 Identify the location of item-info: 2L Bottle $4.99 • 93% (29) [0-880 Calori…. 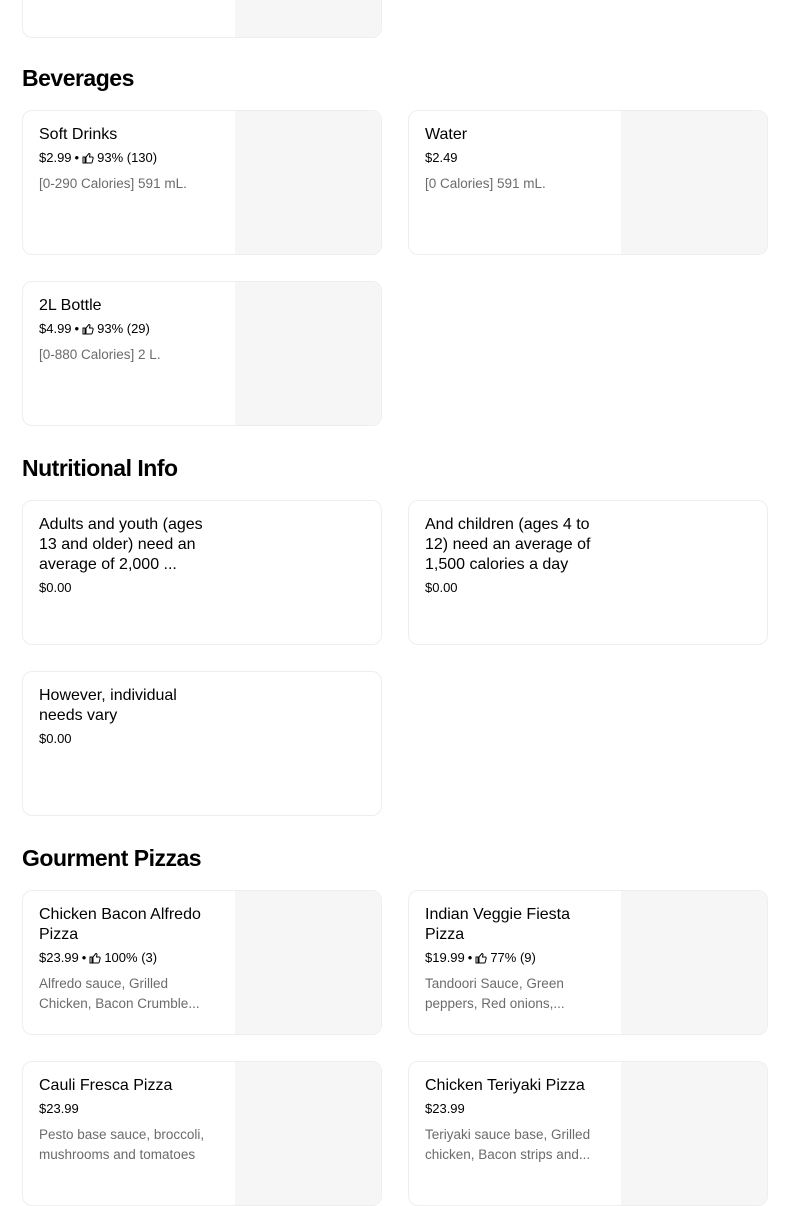
(131, 330).